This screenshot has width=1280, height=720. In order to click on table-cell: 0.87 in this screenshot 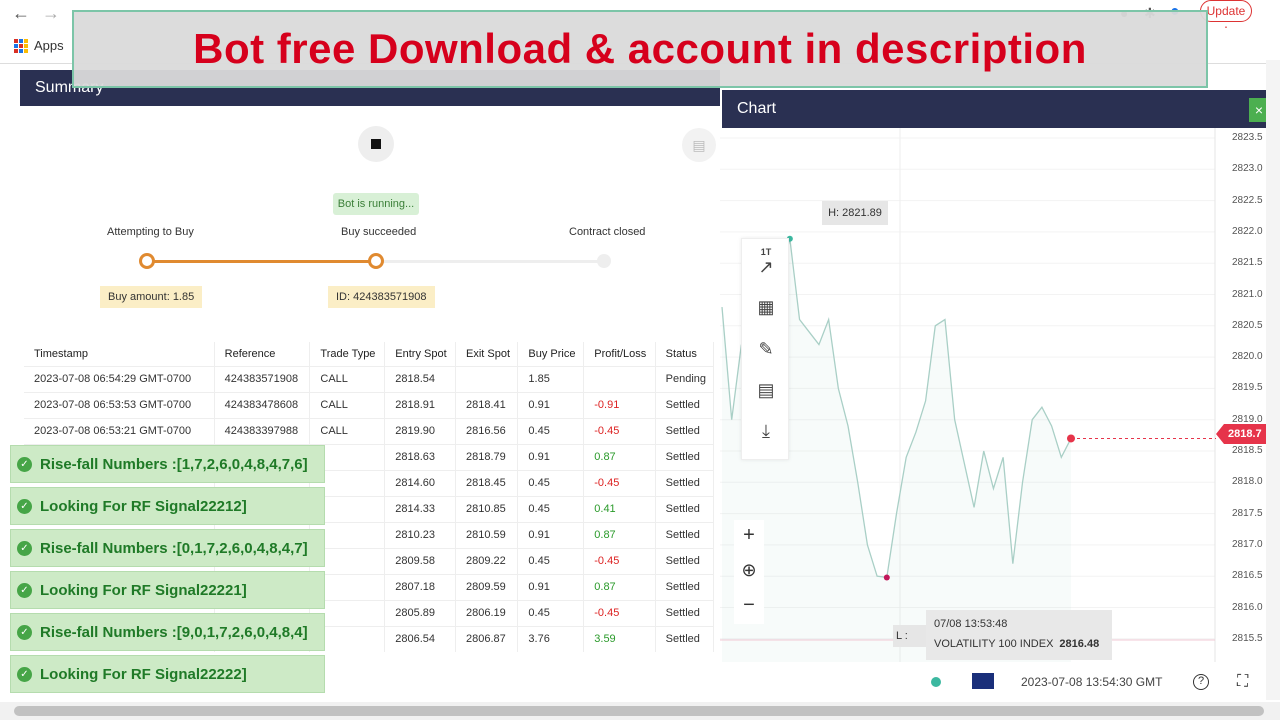, I will do `click(619, 586)`.